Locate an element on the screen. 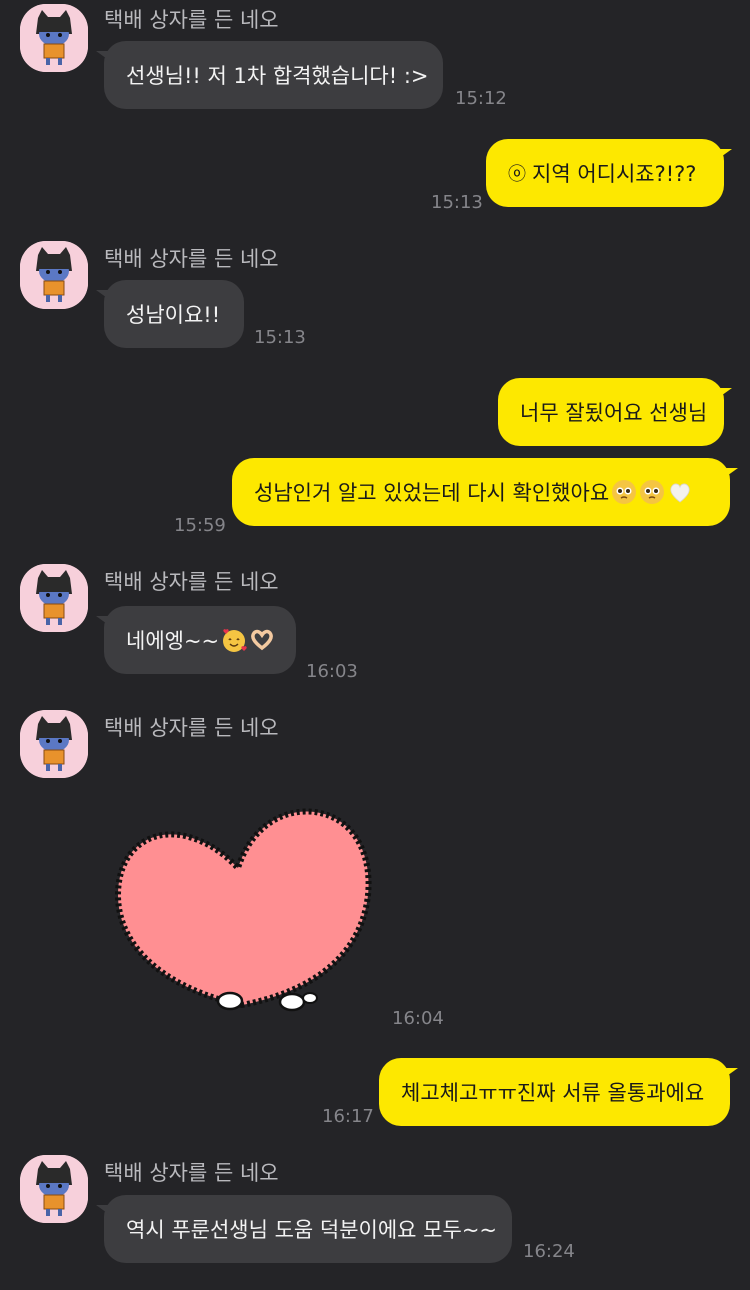 The image size is (750, 1290). message-text: 체고체고ㅠㅠ진짜 서류 올통과에요 is located at coordinates (553, 1093).